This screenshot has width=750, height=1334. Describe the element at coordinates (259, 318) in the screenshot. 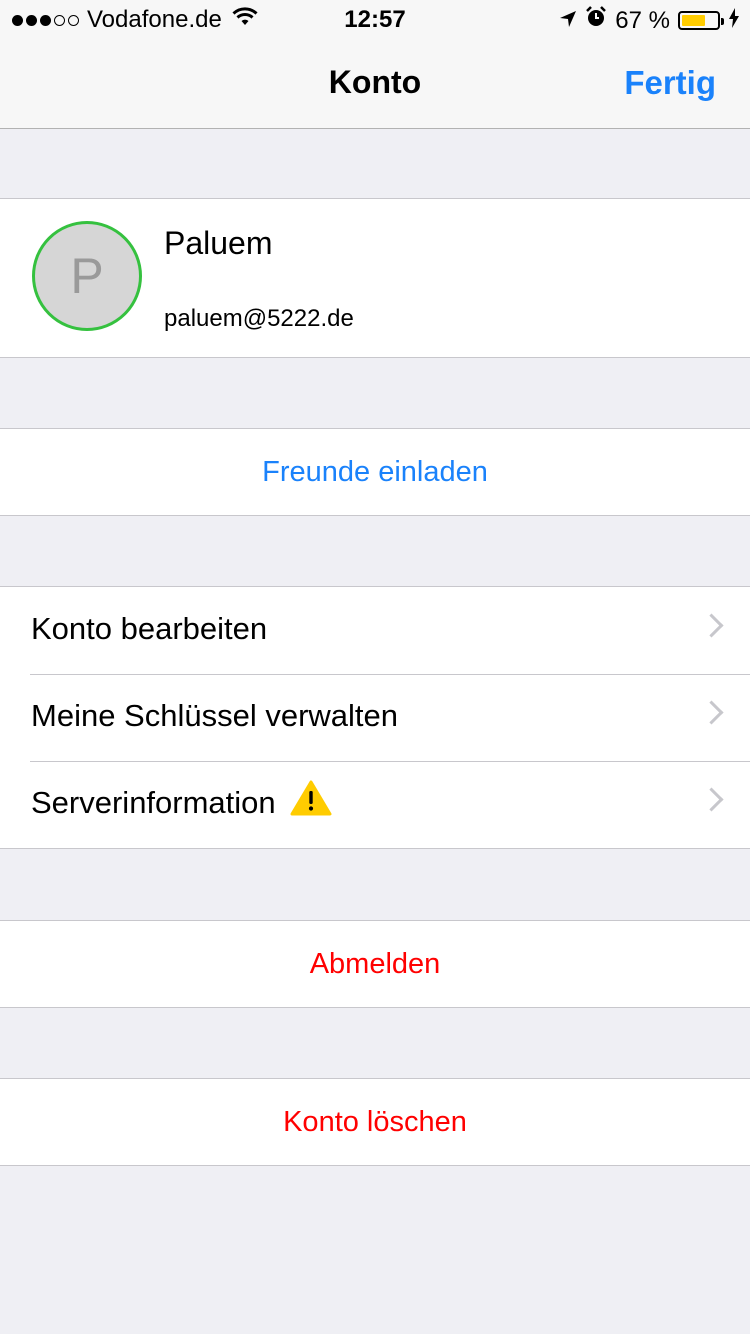

I see `profile-email: paluem@5222.de` at that location.